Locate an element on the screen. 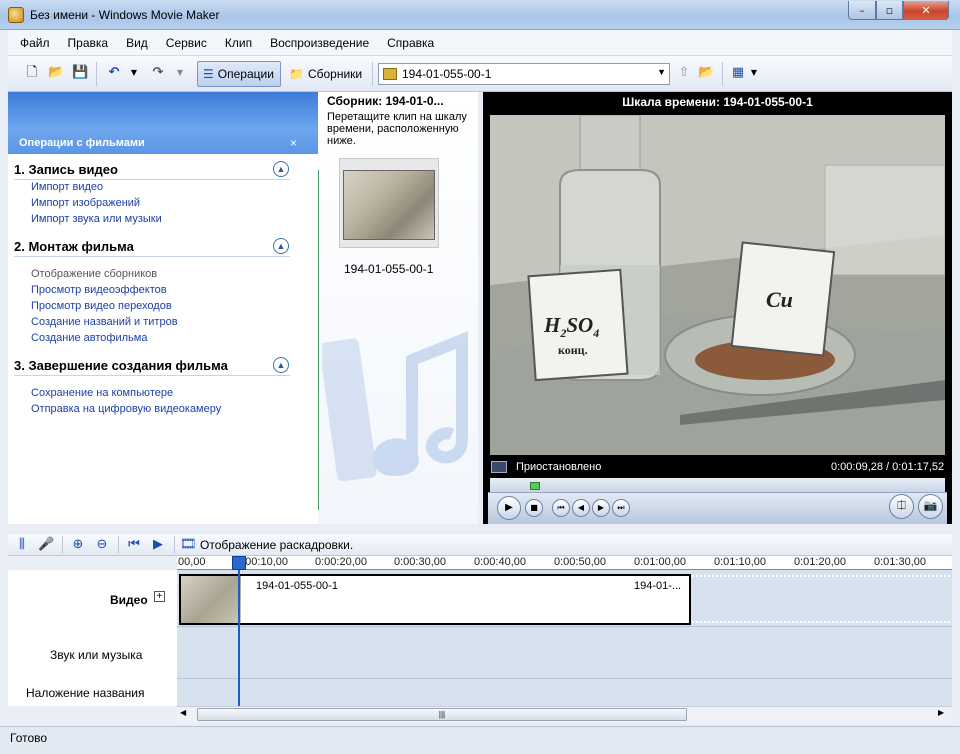  menu-playback: Воспроизведение is located at coordinates (319, 43).